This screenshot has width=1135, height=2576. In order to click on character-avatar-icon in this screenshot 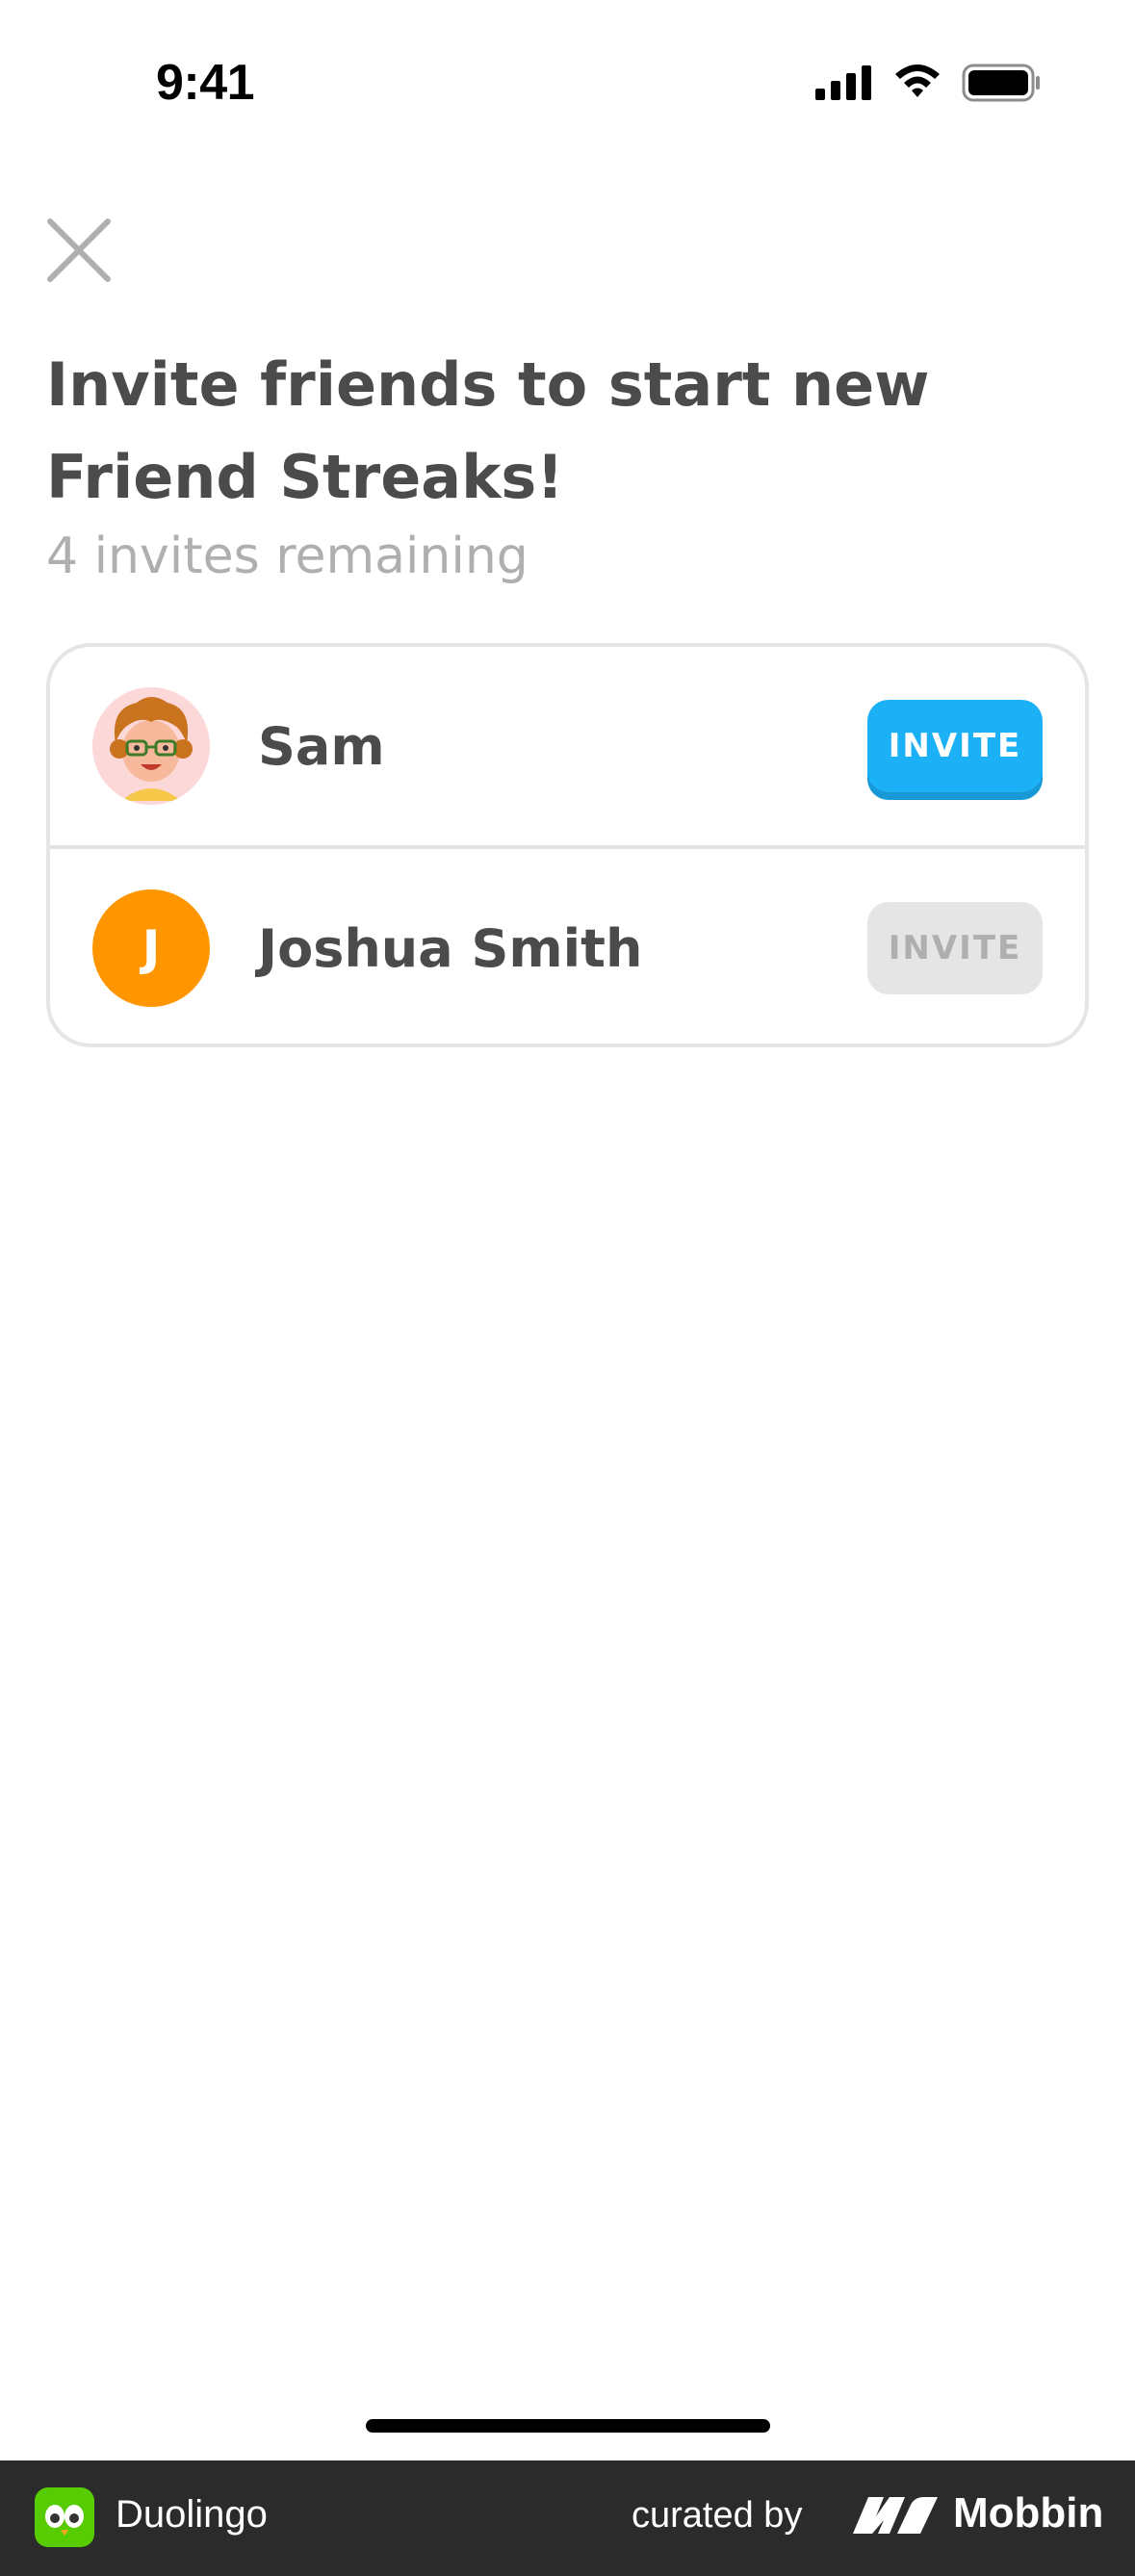, I will do `click(151, 746)`.